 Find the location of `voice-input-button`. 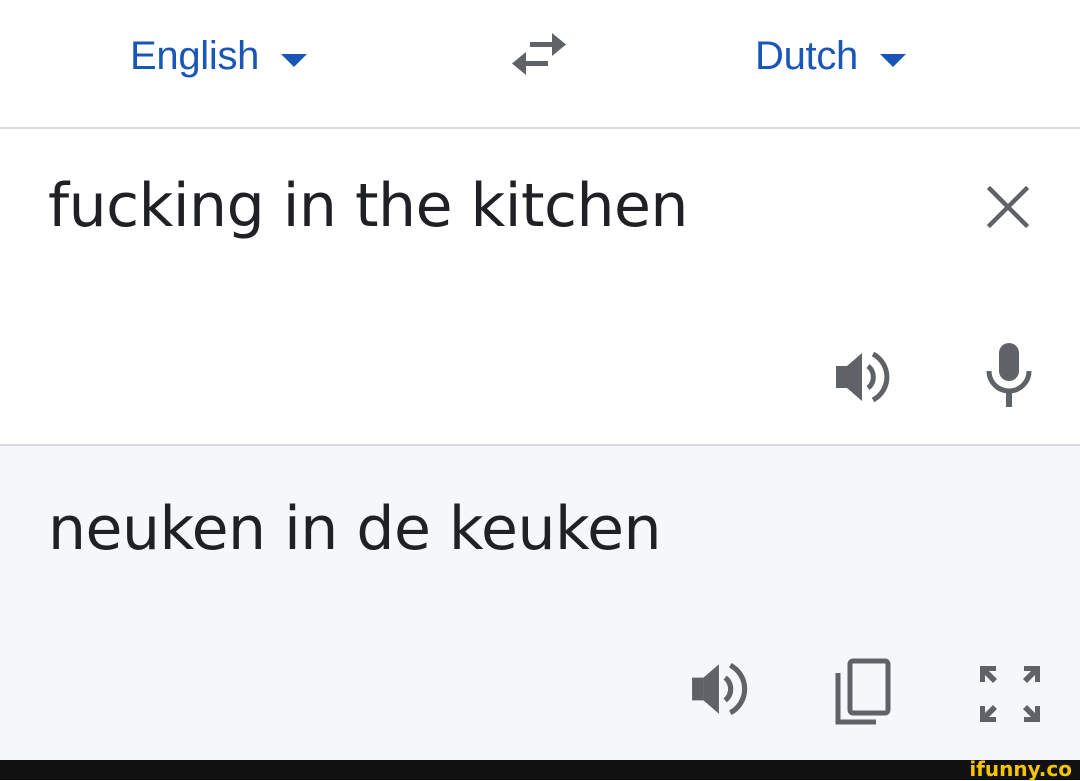

voice-input-button is located at coordinates (1009, 375).